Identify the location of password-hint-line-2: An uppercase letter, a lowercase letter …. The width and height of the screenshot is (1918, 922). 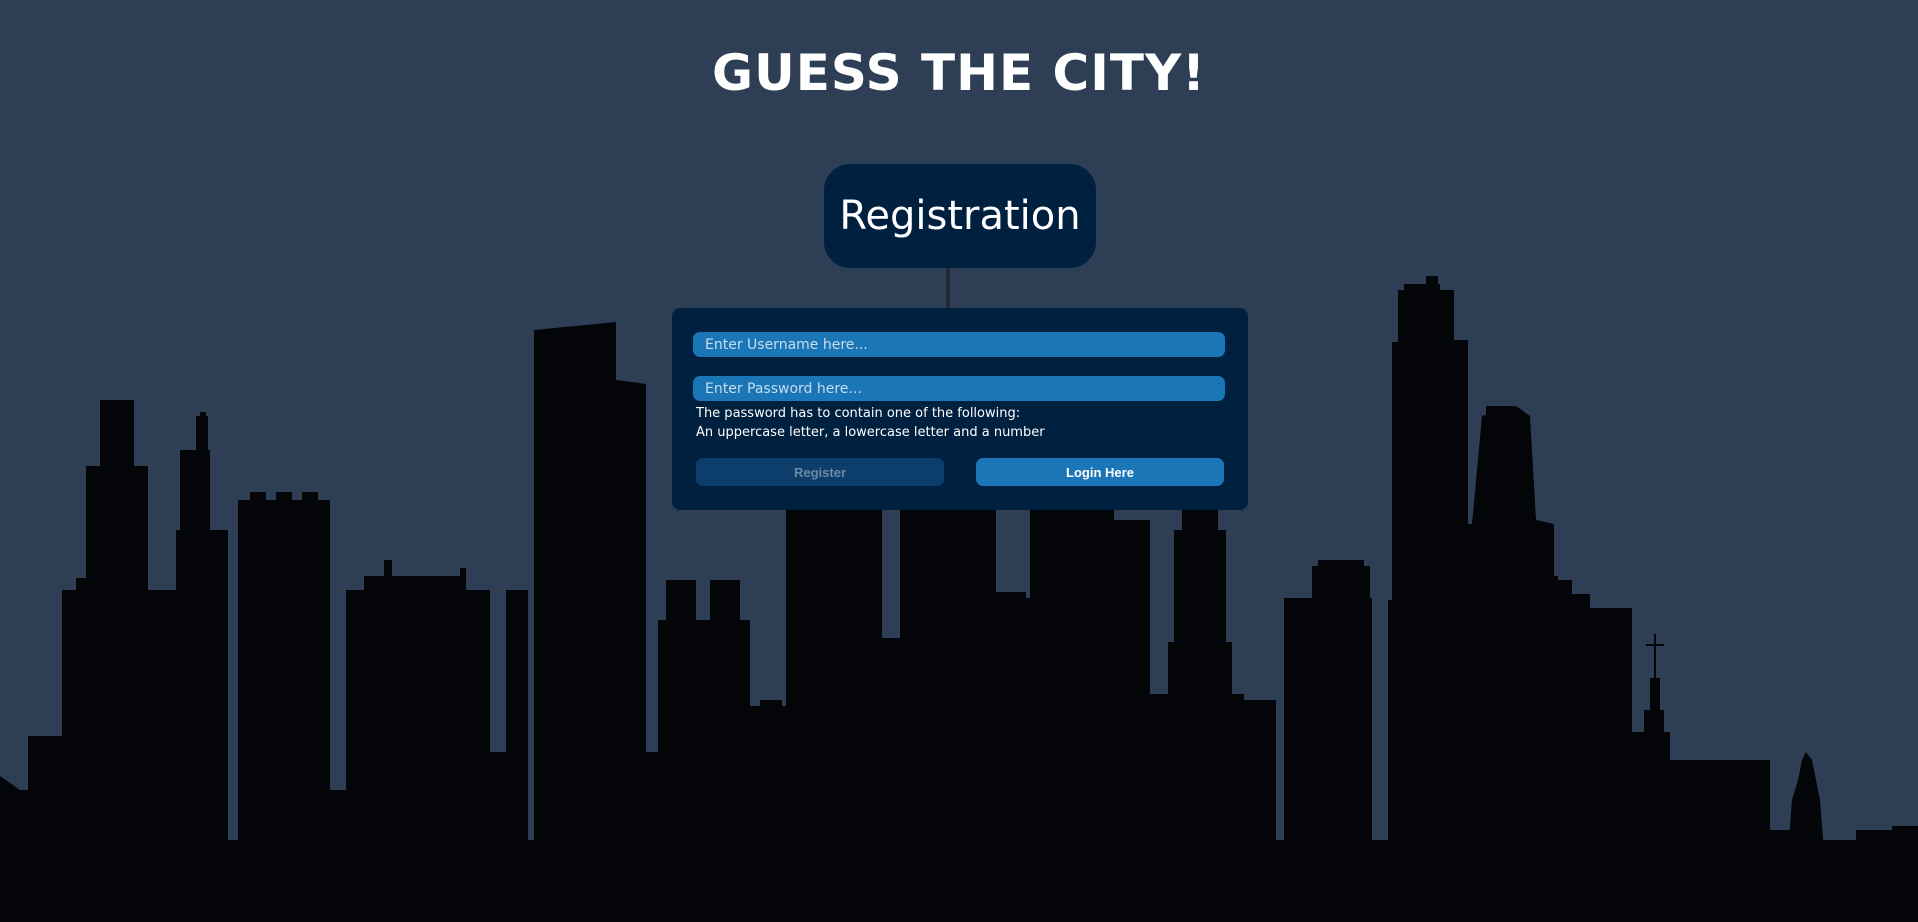
(870, 432).